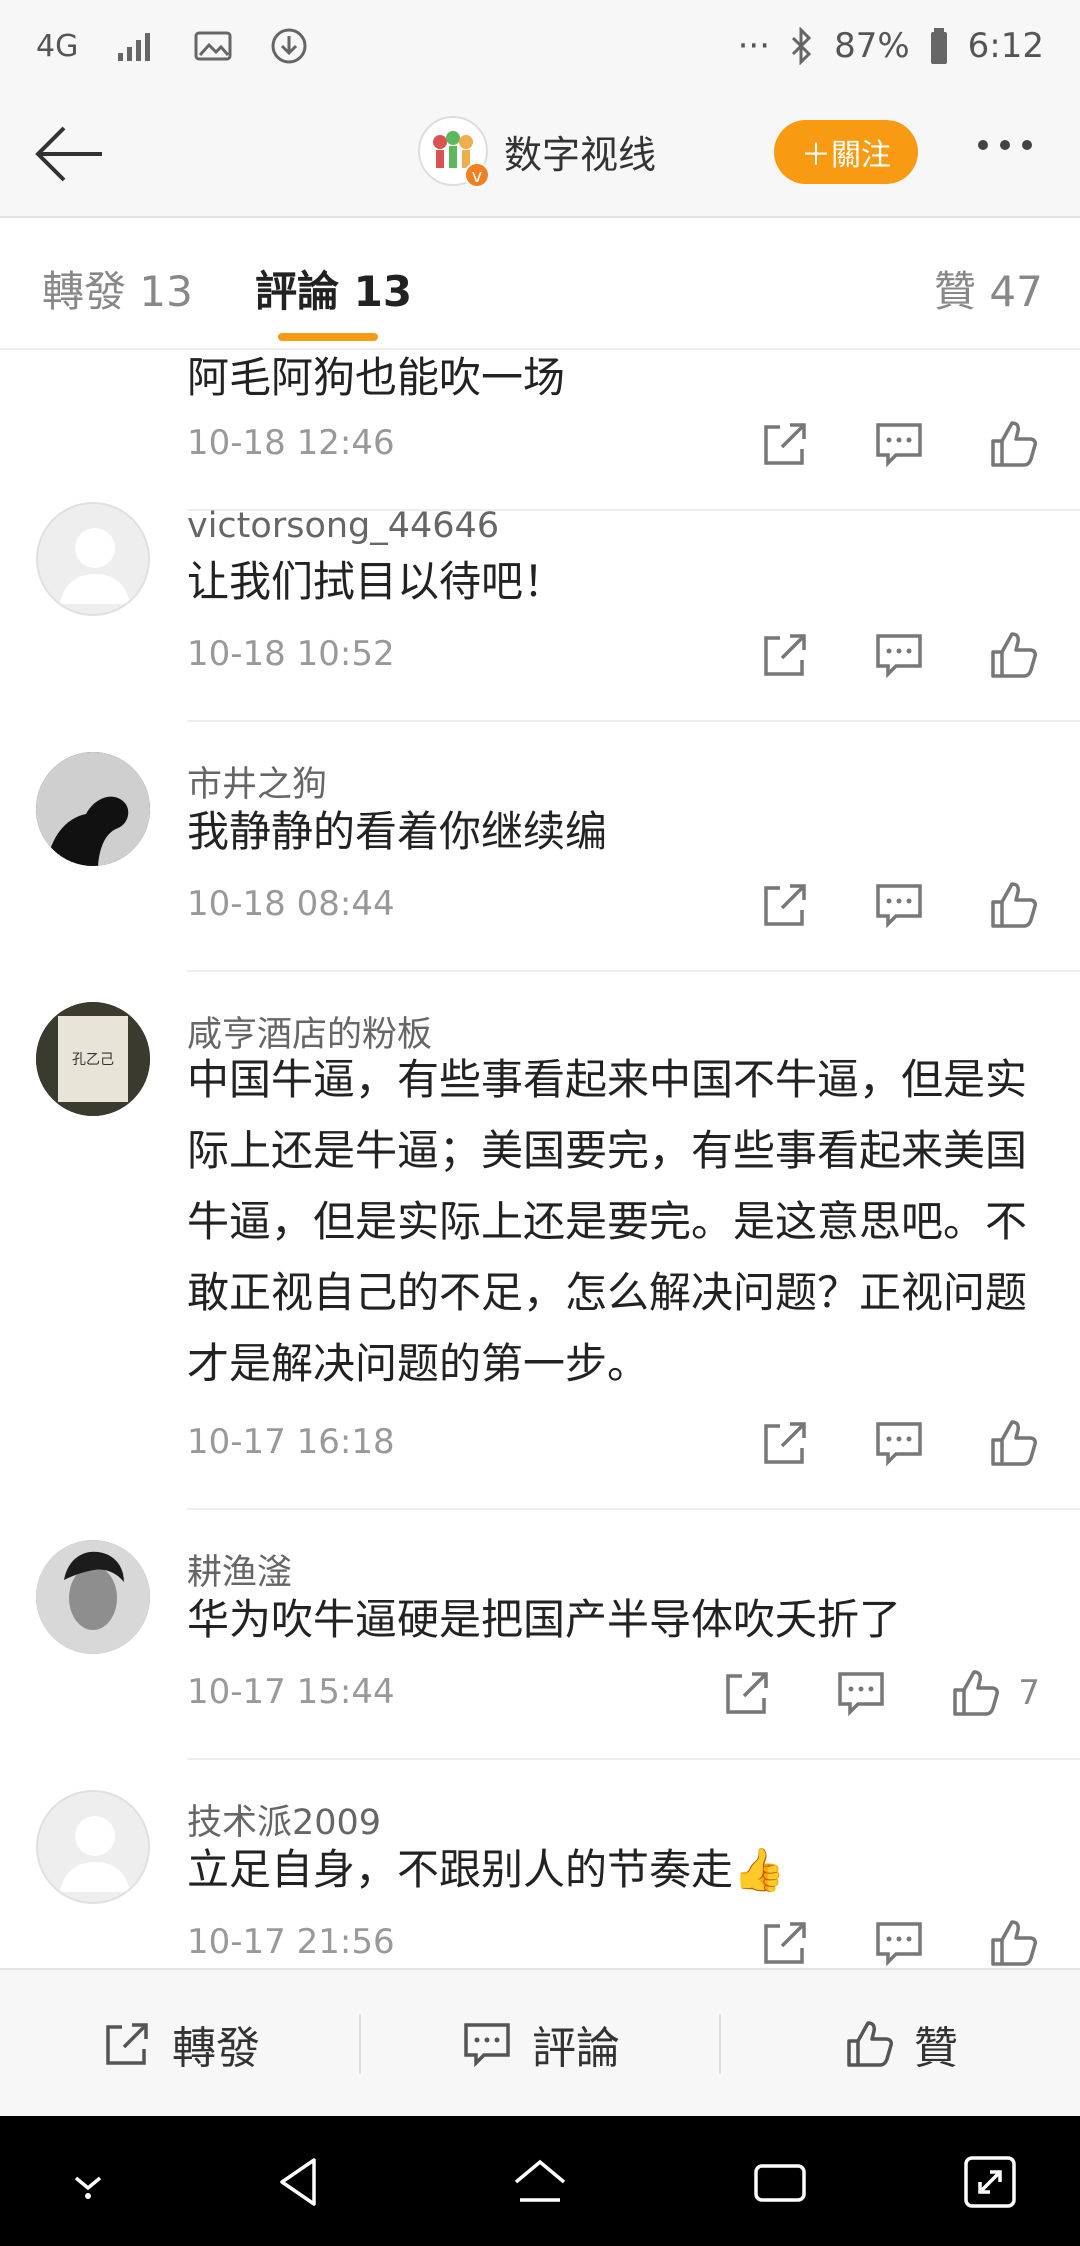 Image resolution: width=1080 pixels, height=2246 pixels. I want to click on status-bar: 4G ··· 87% 6:12, so click(540, 46).